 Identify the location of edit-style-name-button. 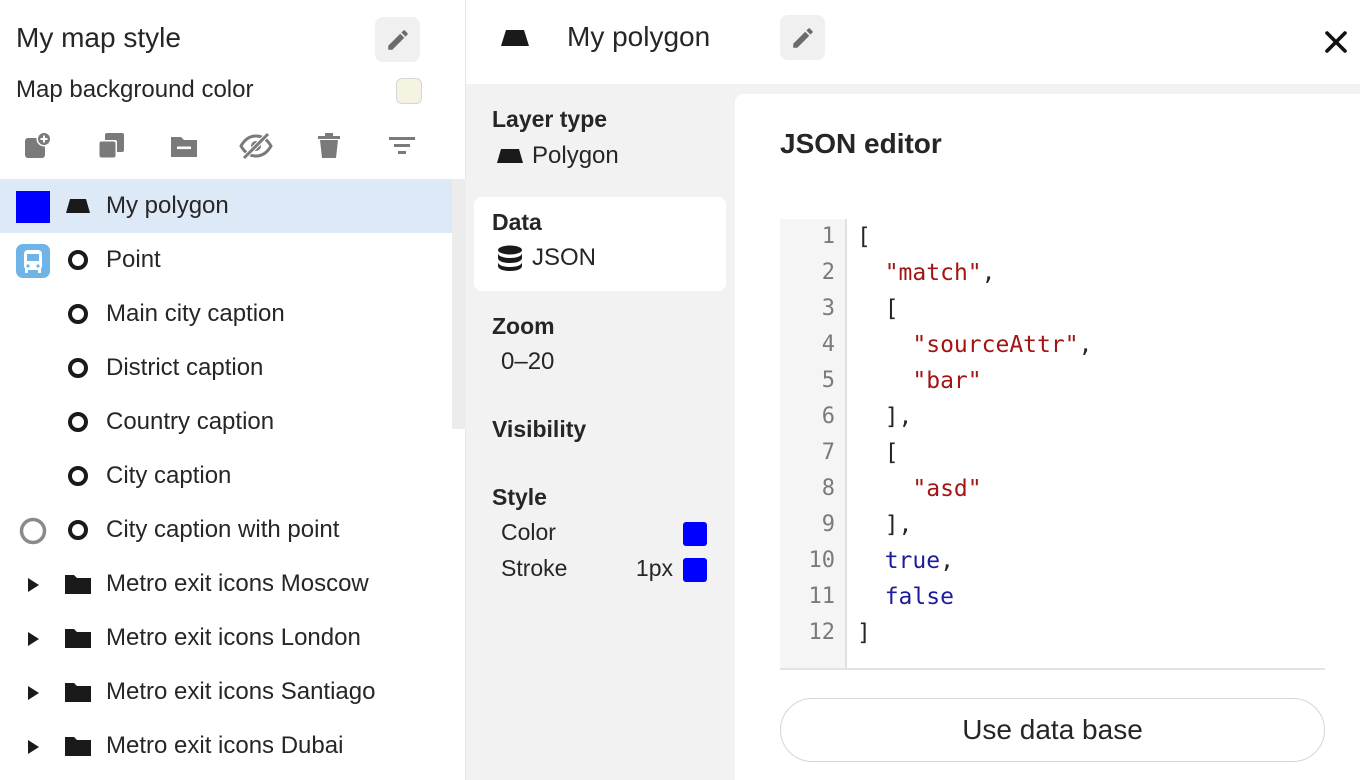
(397, 39).